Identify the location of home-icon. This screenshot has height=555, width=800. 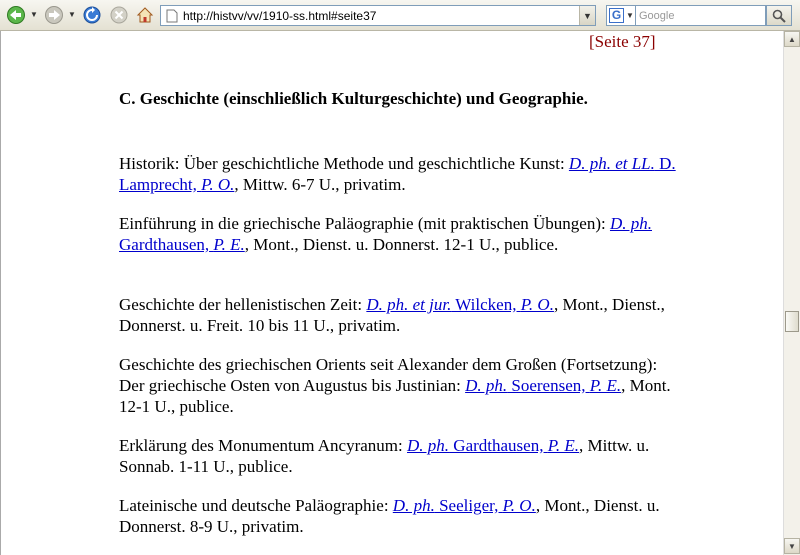
(145, 15).